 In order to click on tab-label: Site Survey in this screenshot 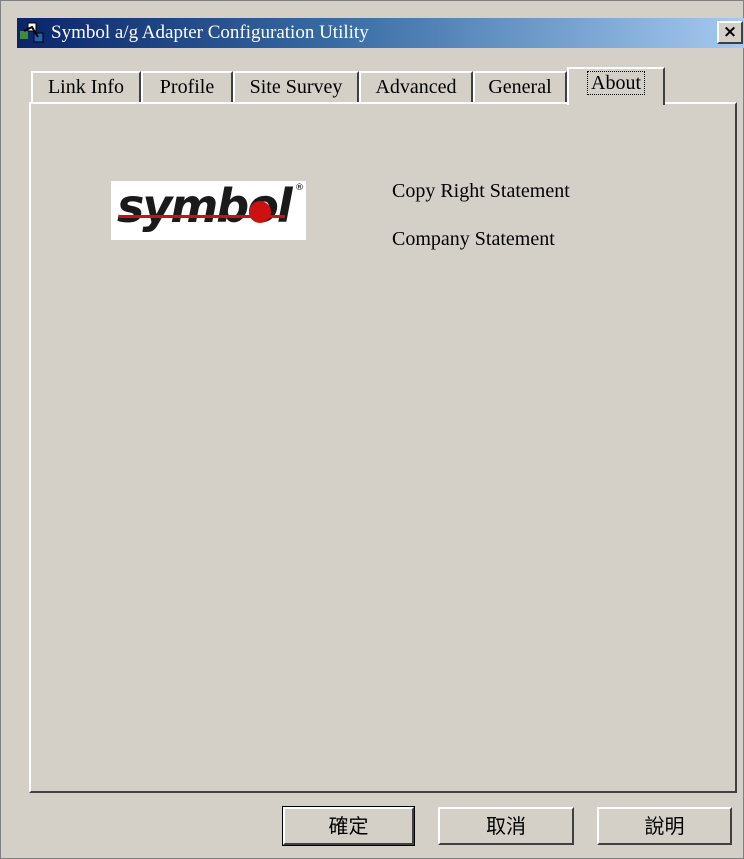, I will do `click(296, 87)`.